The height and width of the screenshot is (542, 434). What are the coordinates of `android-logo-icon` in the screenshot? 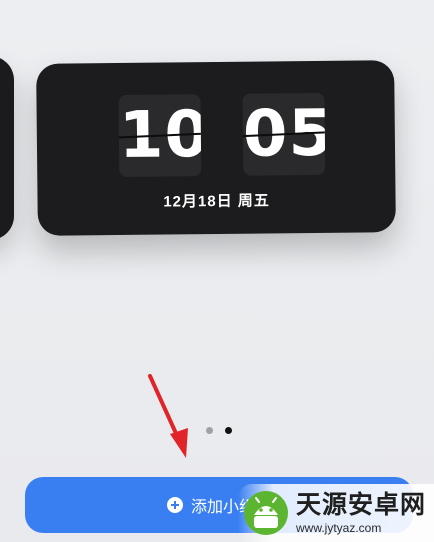 It's located at (266, 513).